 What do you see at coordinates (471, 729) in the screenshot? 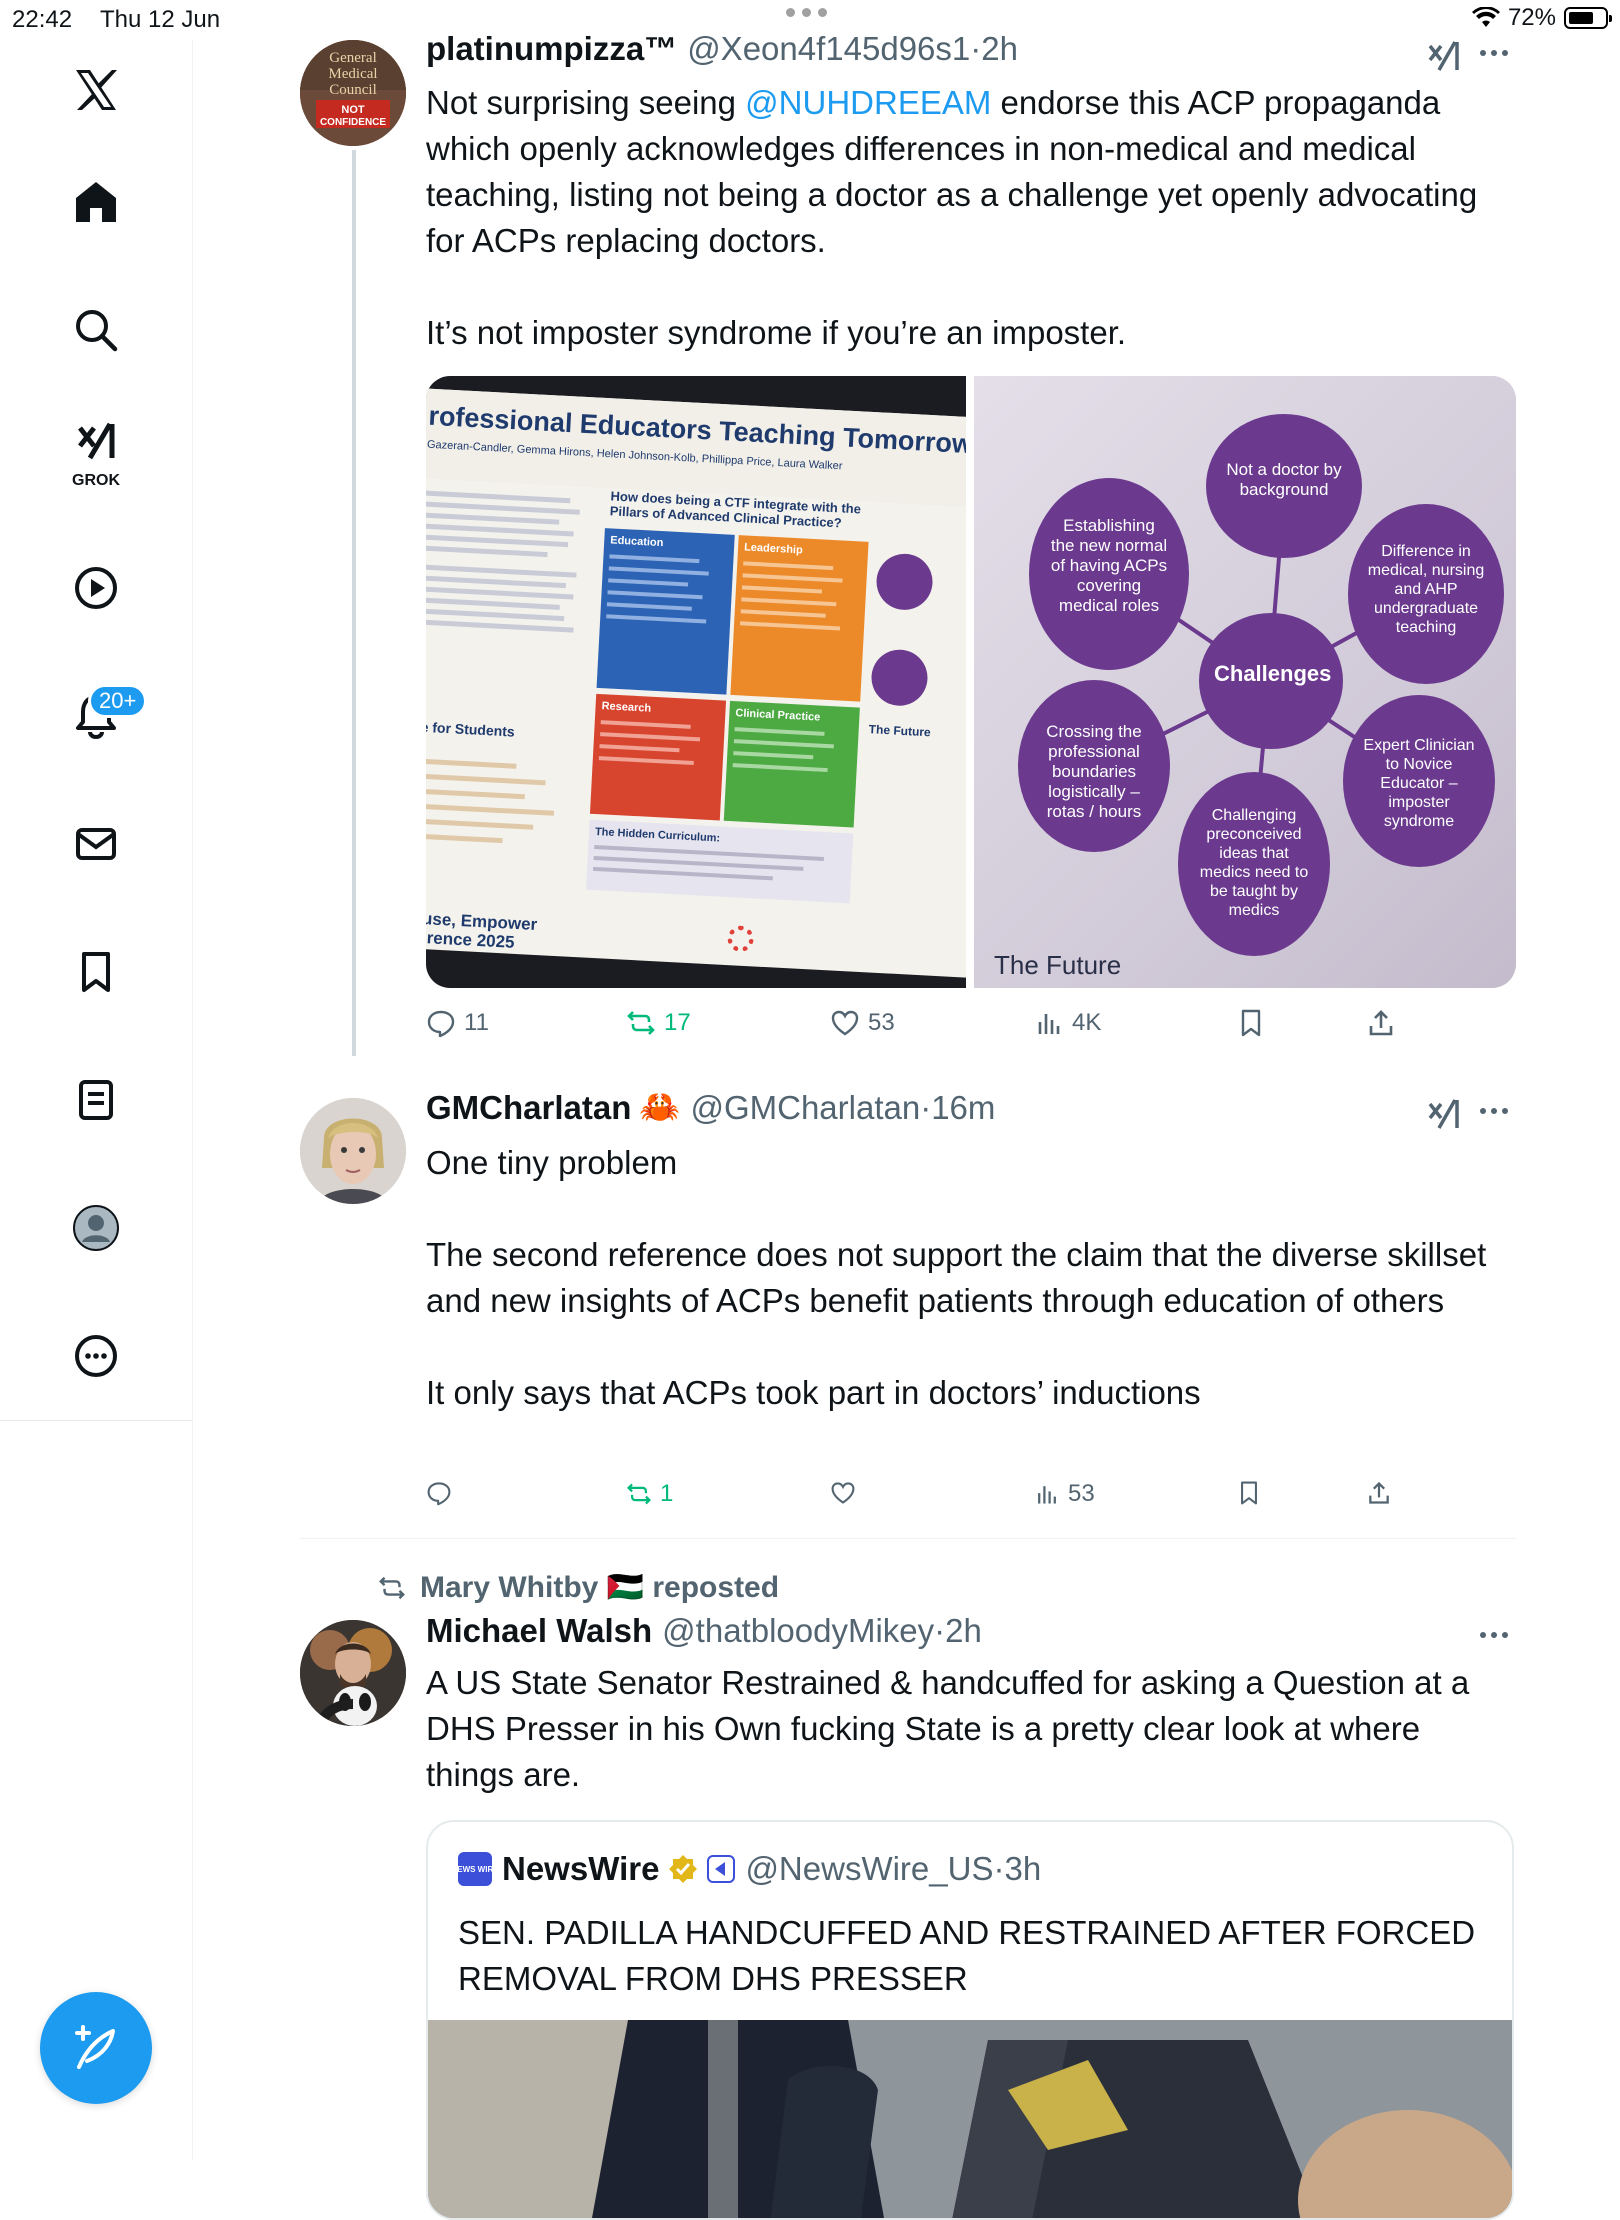
I see `poster-students: ide for Students` at bounding box center [471, 729].